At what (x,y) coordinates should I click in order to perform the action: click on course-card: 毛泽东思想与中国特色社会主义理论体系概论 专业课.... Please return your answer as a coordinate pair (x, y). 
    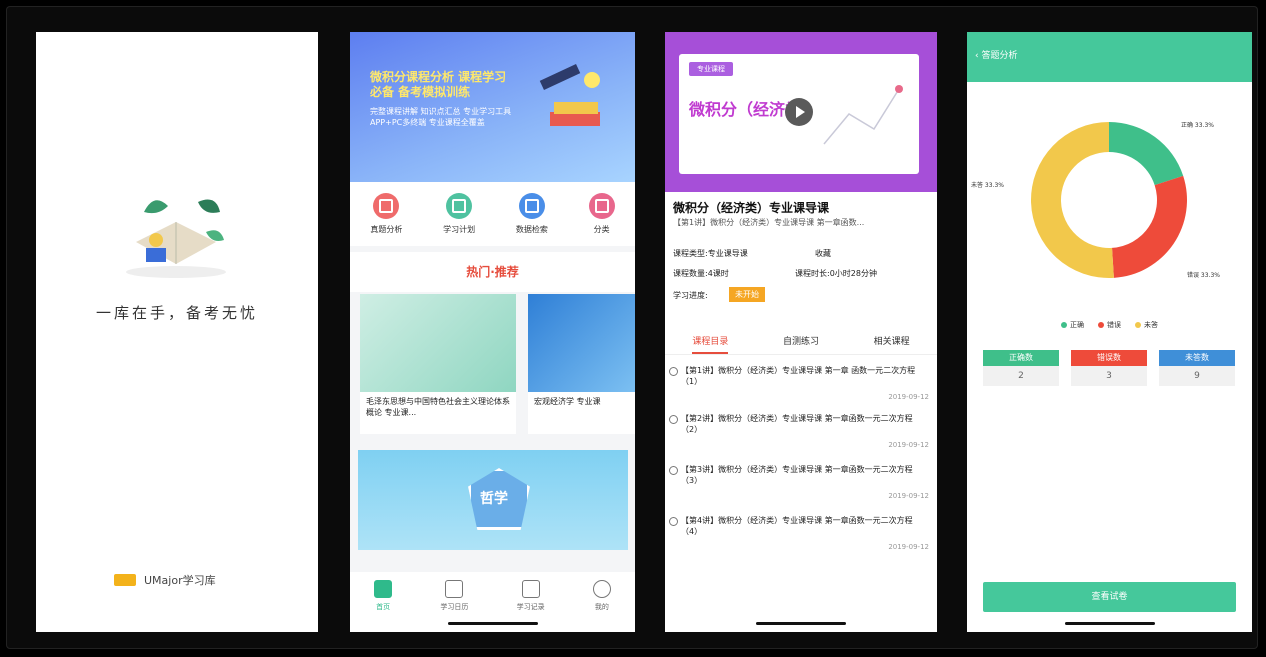
    Looking at the image, I should click on (438, 364).